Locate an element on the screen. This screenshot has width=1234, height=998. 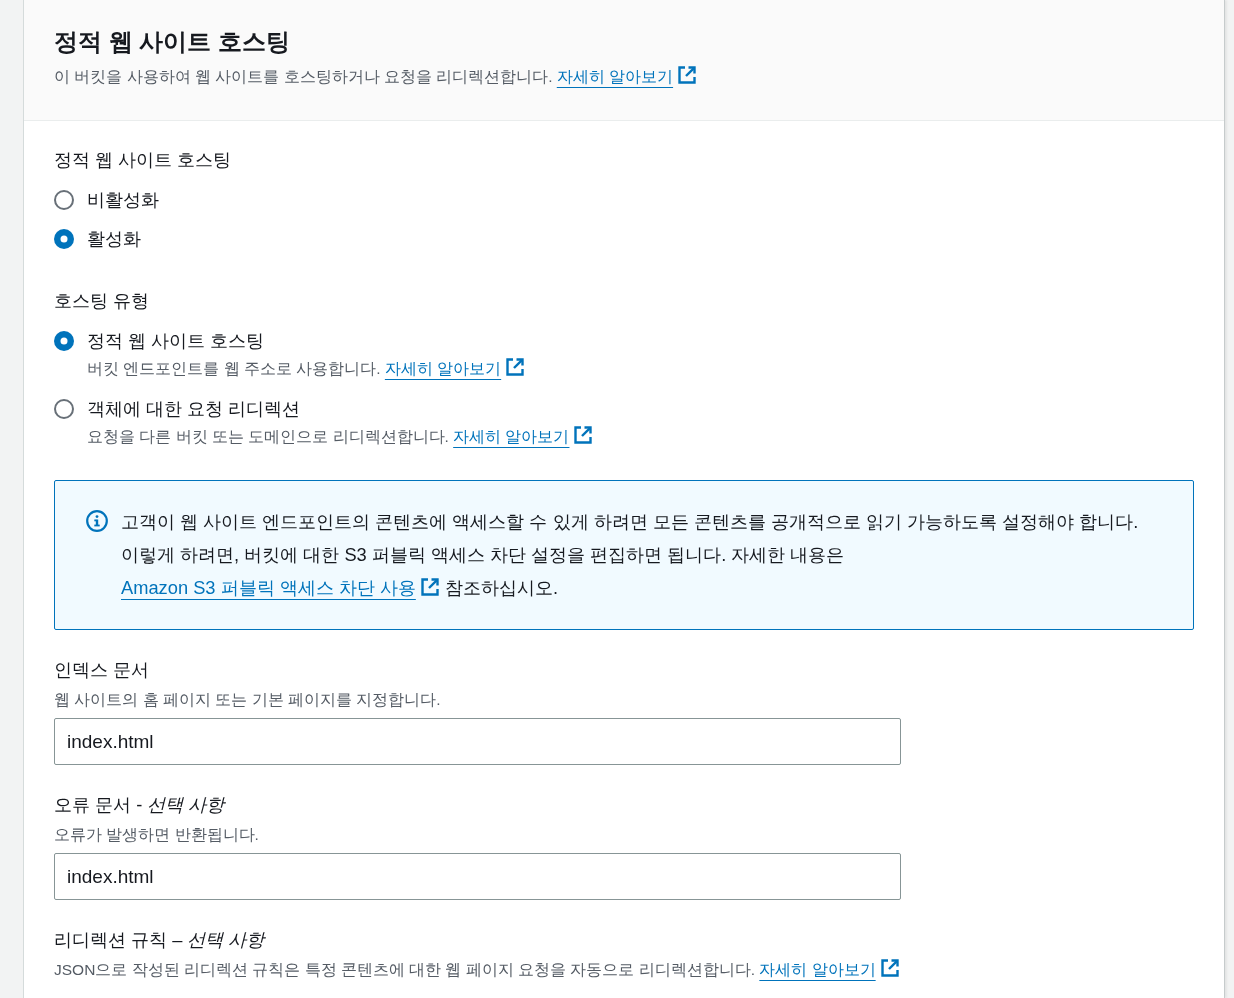
radio-label: 객체에 대한 요청 리디렉션 is located at coordinates (194, 409).